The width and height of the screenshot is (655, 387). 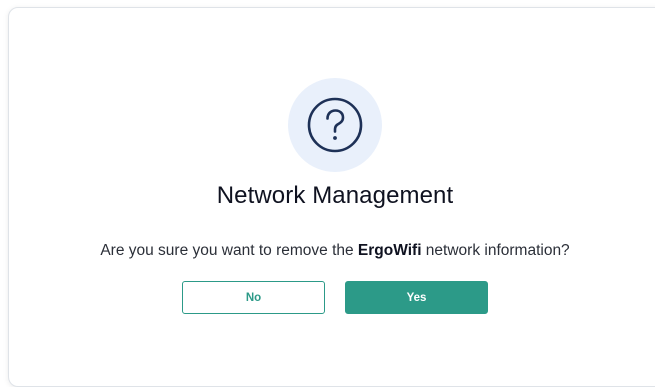 What do you see at coordinates (416, 297) in the screenshot?
I see `yes-button: Yes` at bounding box center [416, 297].